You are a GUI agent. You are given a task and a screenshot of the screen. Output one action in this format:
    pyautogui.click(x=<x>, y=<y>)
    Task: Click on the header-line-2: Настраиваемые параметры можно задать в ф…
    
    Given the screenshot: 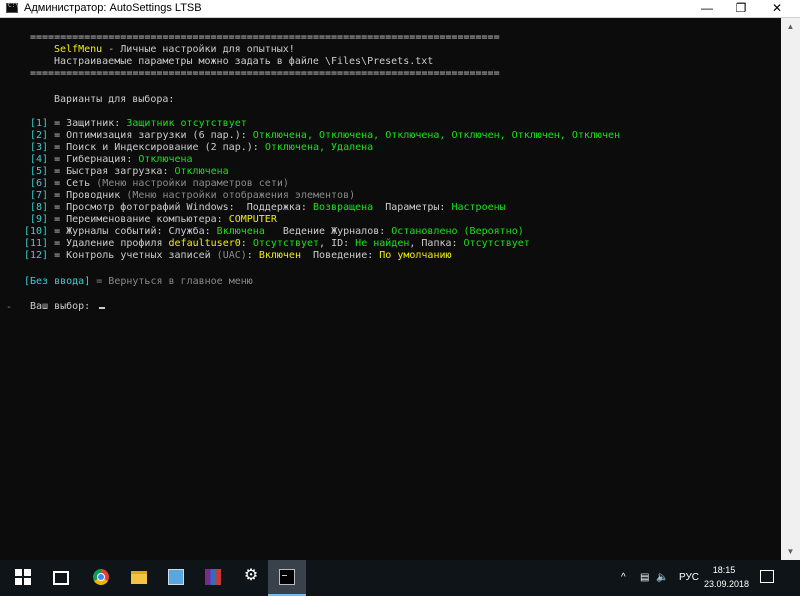 What is the action you would take?
    pyautogui.click(x=244, y=61)
    